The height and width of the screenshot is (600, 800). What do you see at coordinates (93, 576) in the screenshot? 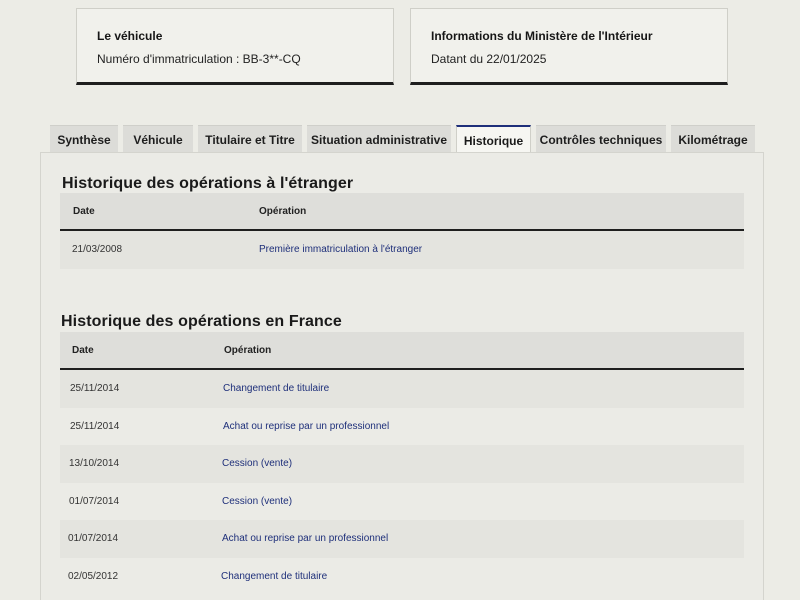
I see `row-date: 02/05/2012` at bounding box center [93, 576].